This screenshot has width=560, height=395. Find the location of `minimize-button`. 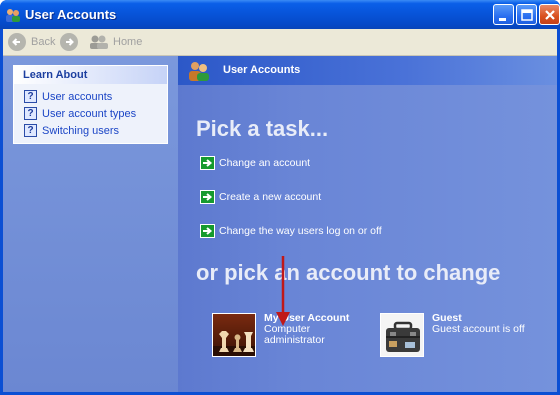

minimize-button is located at coordinates (503, 14).